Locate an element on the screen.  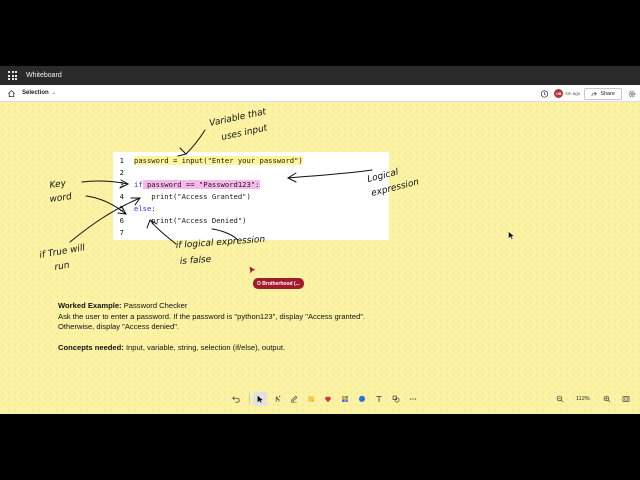
pointer-icon is located at coordinates (260, 399).